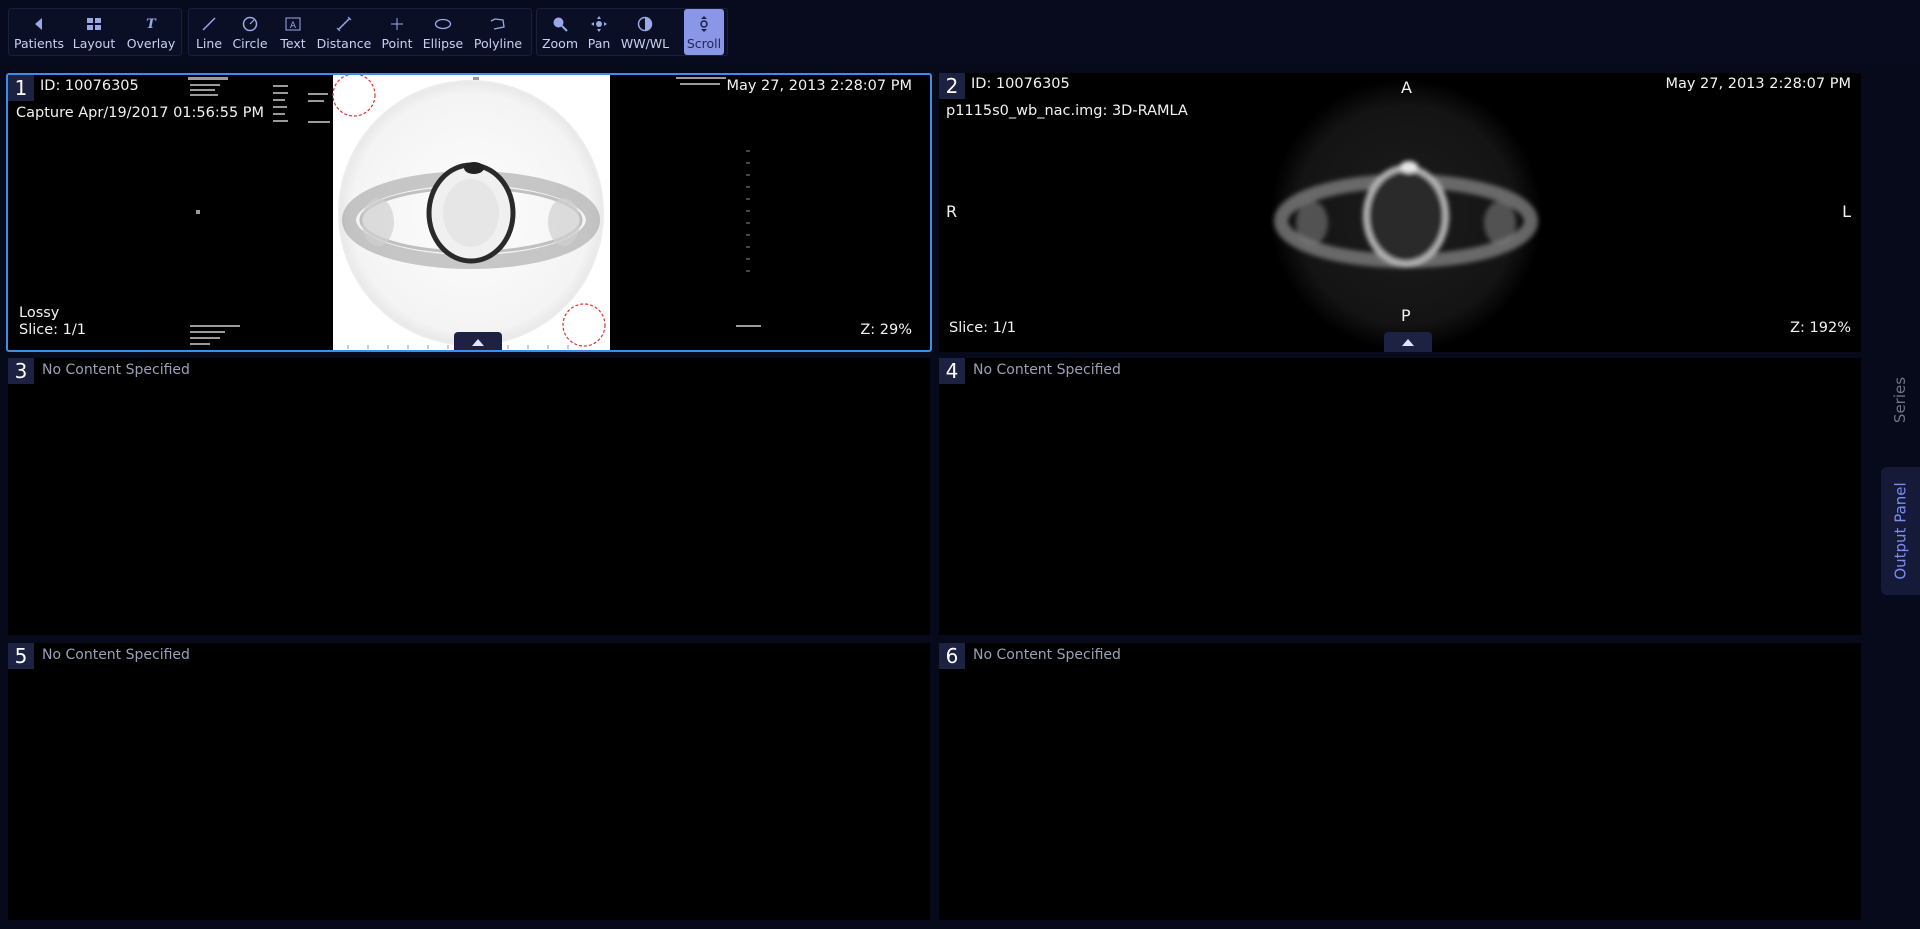  I want to click on text-box-icon: A, so click(293, 24).